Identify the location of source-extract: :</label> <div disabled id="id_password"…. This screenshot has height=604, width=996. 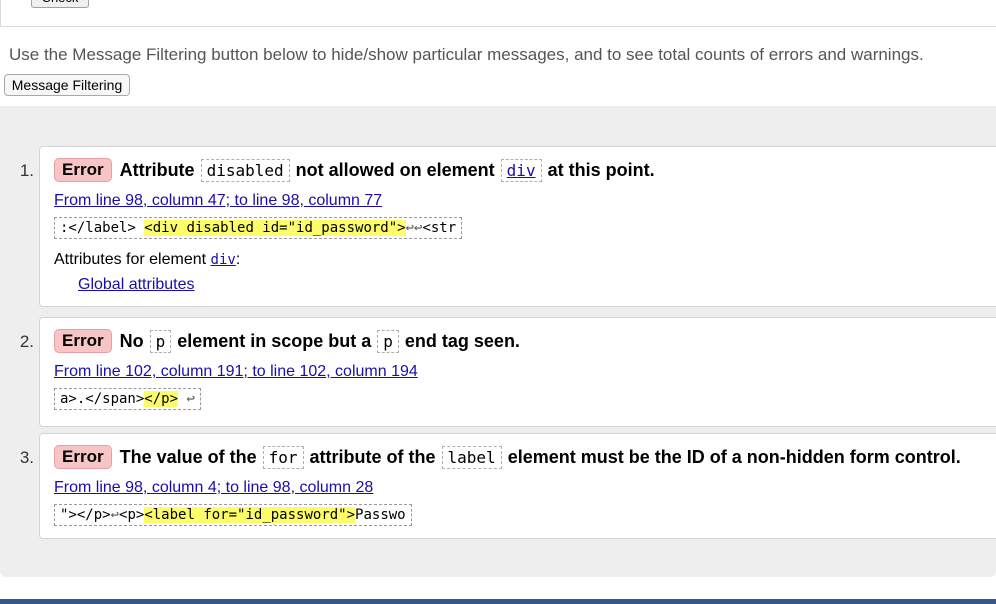
(258, 228).